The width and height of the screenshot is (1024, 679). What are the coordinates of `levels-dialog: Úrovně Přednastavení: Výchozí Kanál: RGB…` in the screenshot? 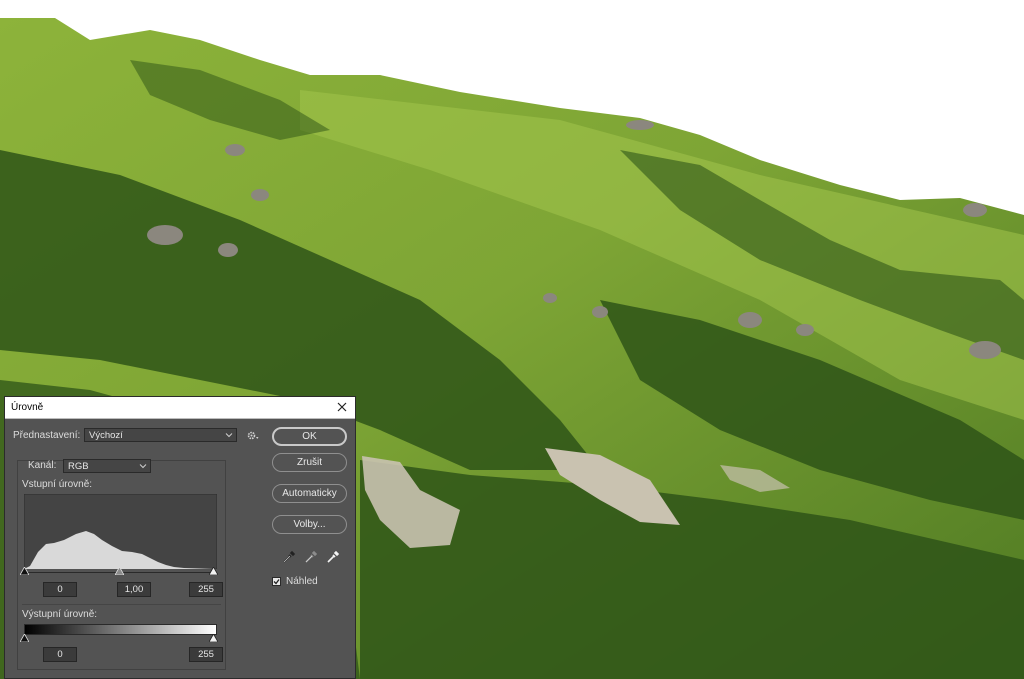 It's located at (180, 537).